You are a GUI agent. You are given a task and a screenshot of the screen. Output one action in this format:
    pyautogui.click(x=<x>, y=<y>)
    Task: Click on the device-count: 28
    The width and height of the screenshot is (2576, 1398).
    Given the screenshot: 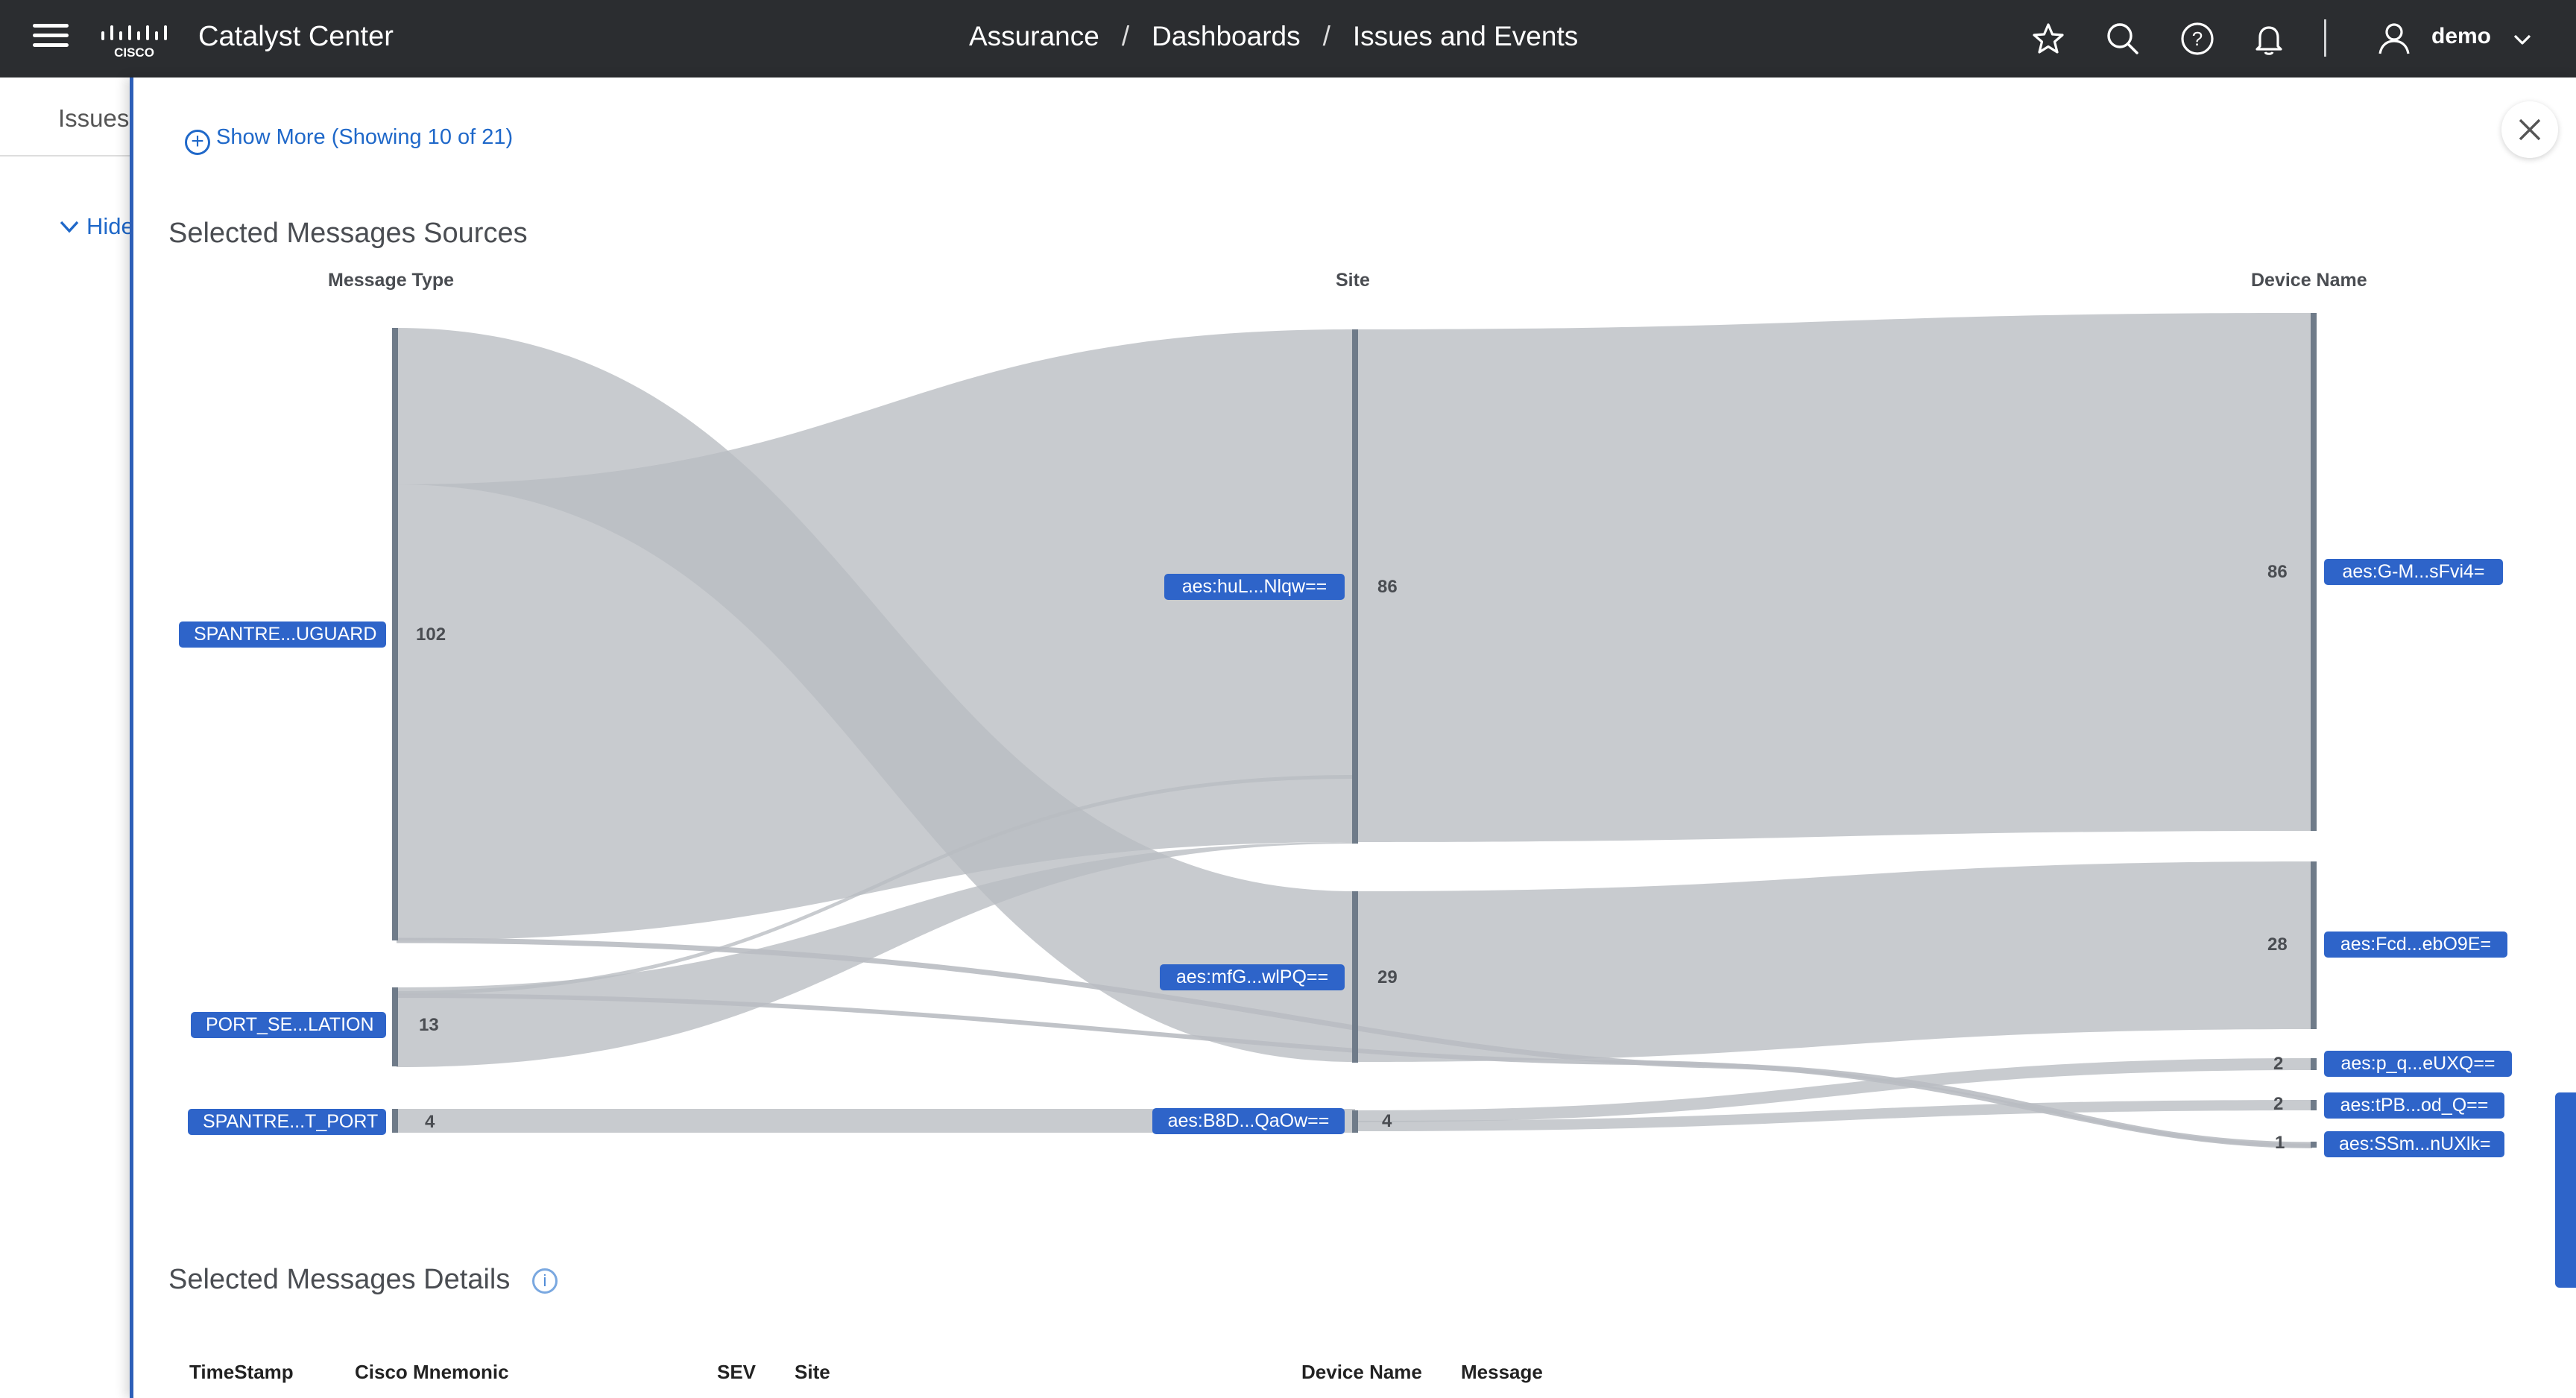 What is the action you would take?
    pyautogui.click(x=2277, y=945)
    